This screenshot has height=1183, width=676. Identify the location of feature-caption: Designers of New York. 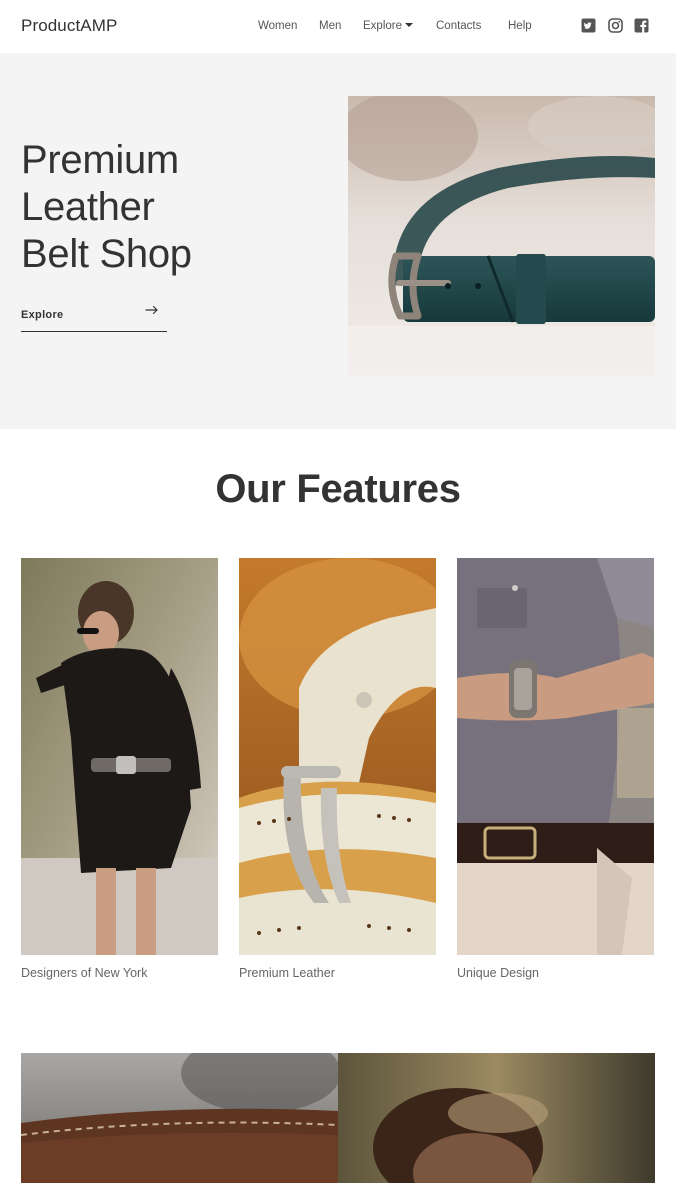
(84, 973).